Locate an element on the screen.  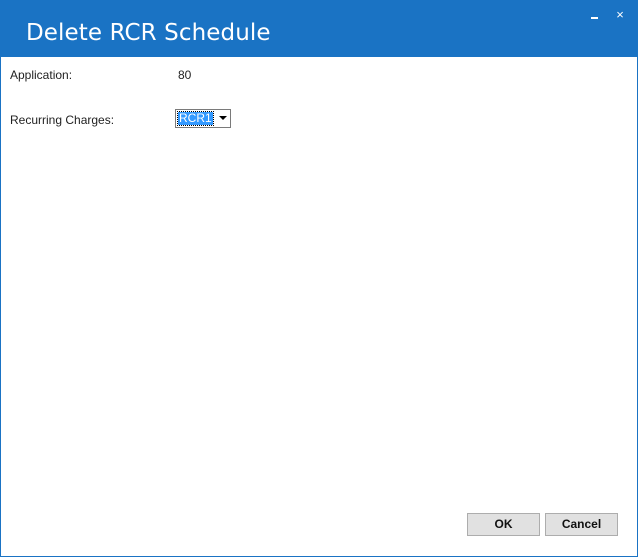
close-button: × is located at coordinates (620, 15).